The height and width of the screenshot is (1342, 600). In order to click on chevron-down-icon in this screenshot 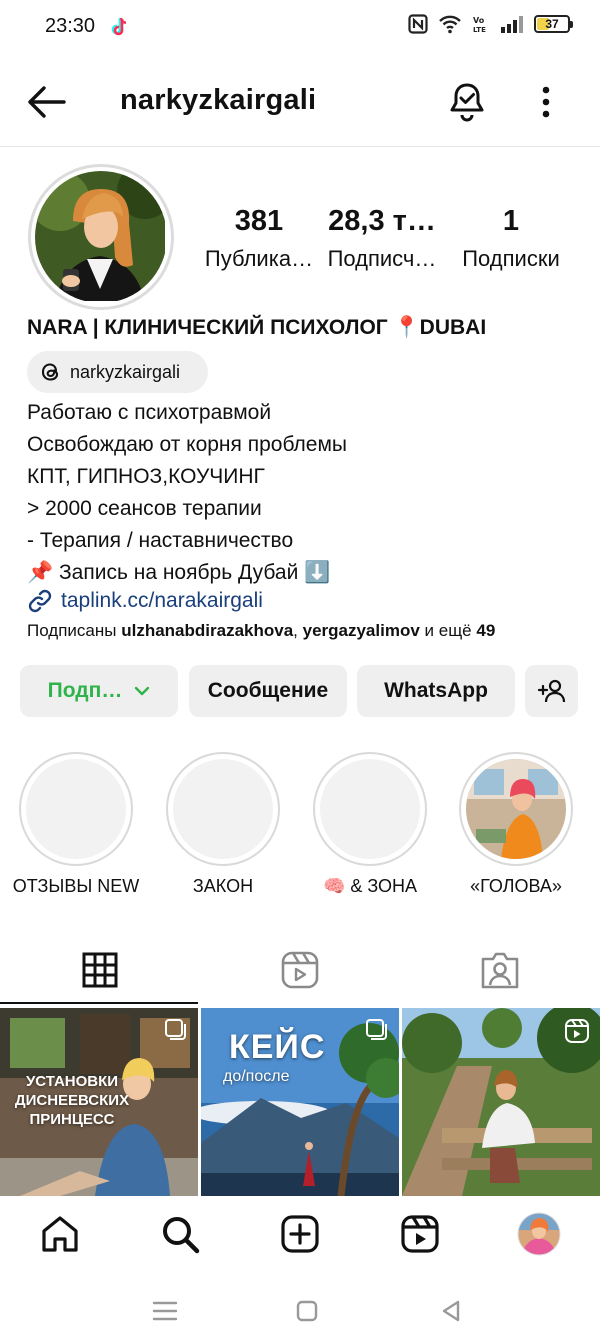, I will do `click(142, 691)`.